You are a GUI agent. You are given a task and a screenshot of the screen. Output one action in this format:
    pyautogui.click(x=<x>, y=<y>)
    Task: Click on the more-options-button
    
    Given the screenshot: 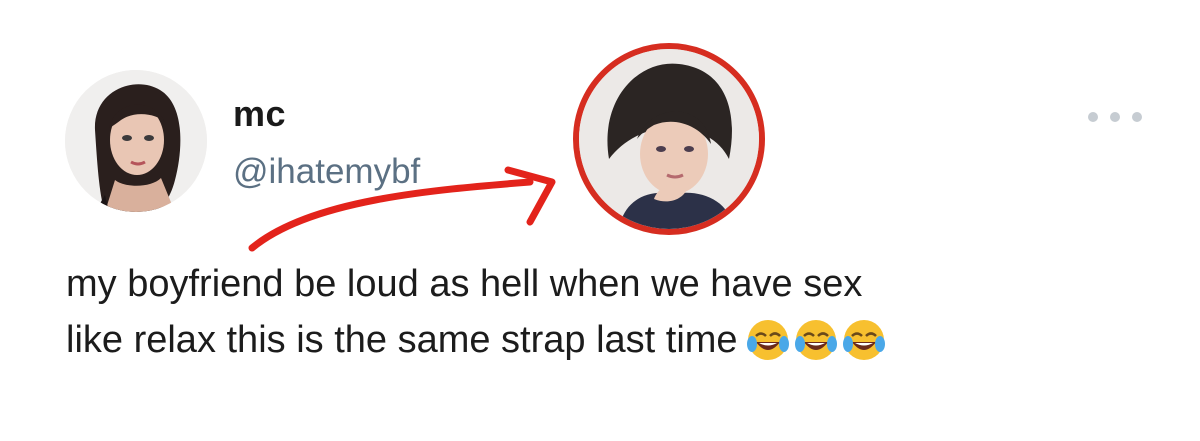 What is the action you would take?
    pyautogui.click(x=1115, y=117)
    